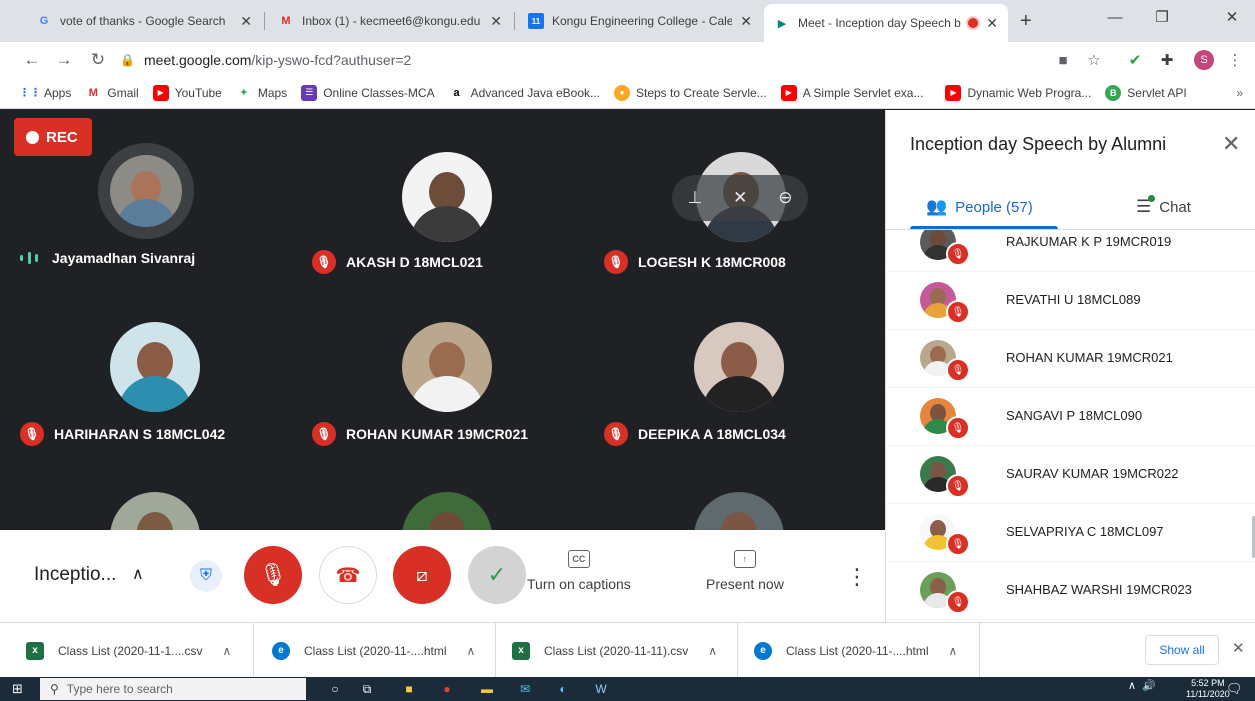  I want to click on bookmark-servlet-api: B Servlet API, so click(1146, 92).